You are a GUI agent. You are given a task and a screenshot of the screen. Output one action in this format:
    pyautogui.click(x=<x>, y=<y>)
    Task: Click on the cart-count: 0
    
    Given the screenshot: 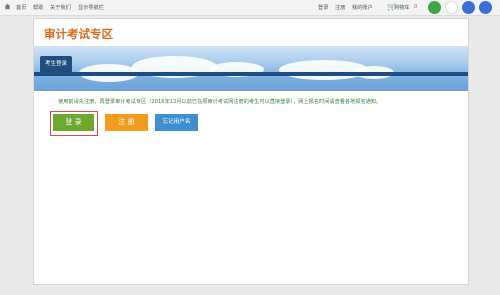 What is the action you would take?
    pyautogui.click(x=416, y=7)
    